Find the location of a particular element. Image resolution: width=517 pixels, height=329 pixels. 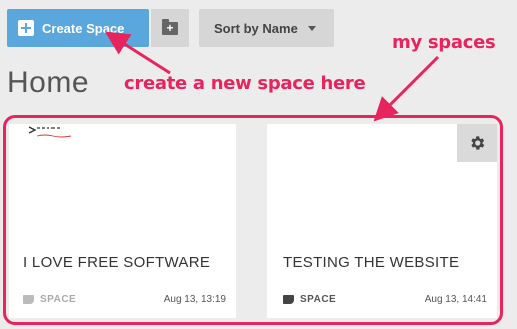

create-arrow is located at coordinates (137, 53).